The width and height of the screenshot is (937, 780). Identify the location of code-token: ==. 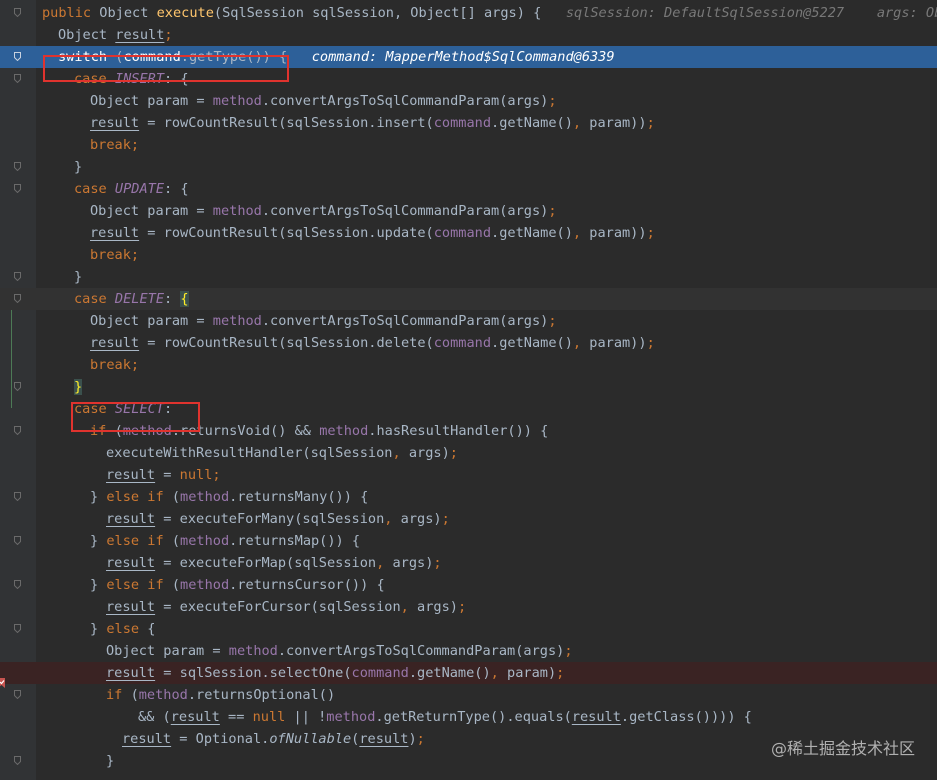
(236, 717).